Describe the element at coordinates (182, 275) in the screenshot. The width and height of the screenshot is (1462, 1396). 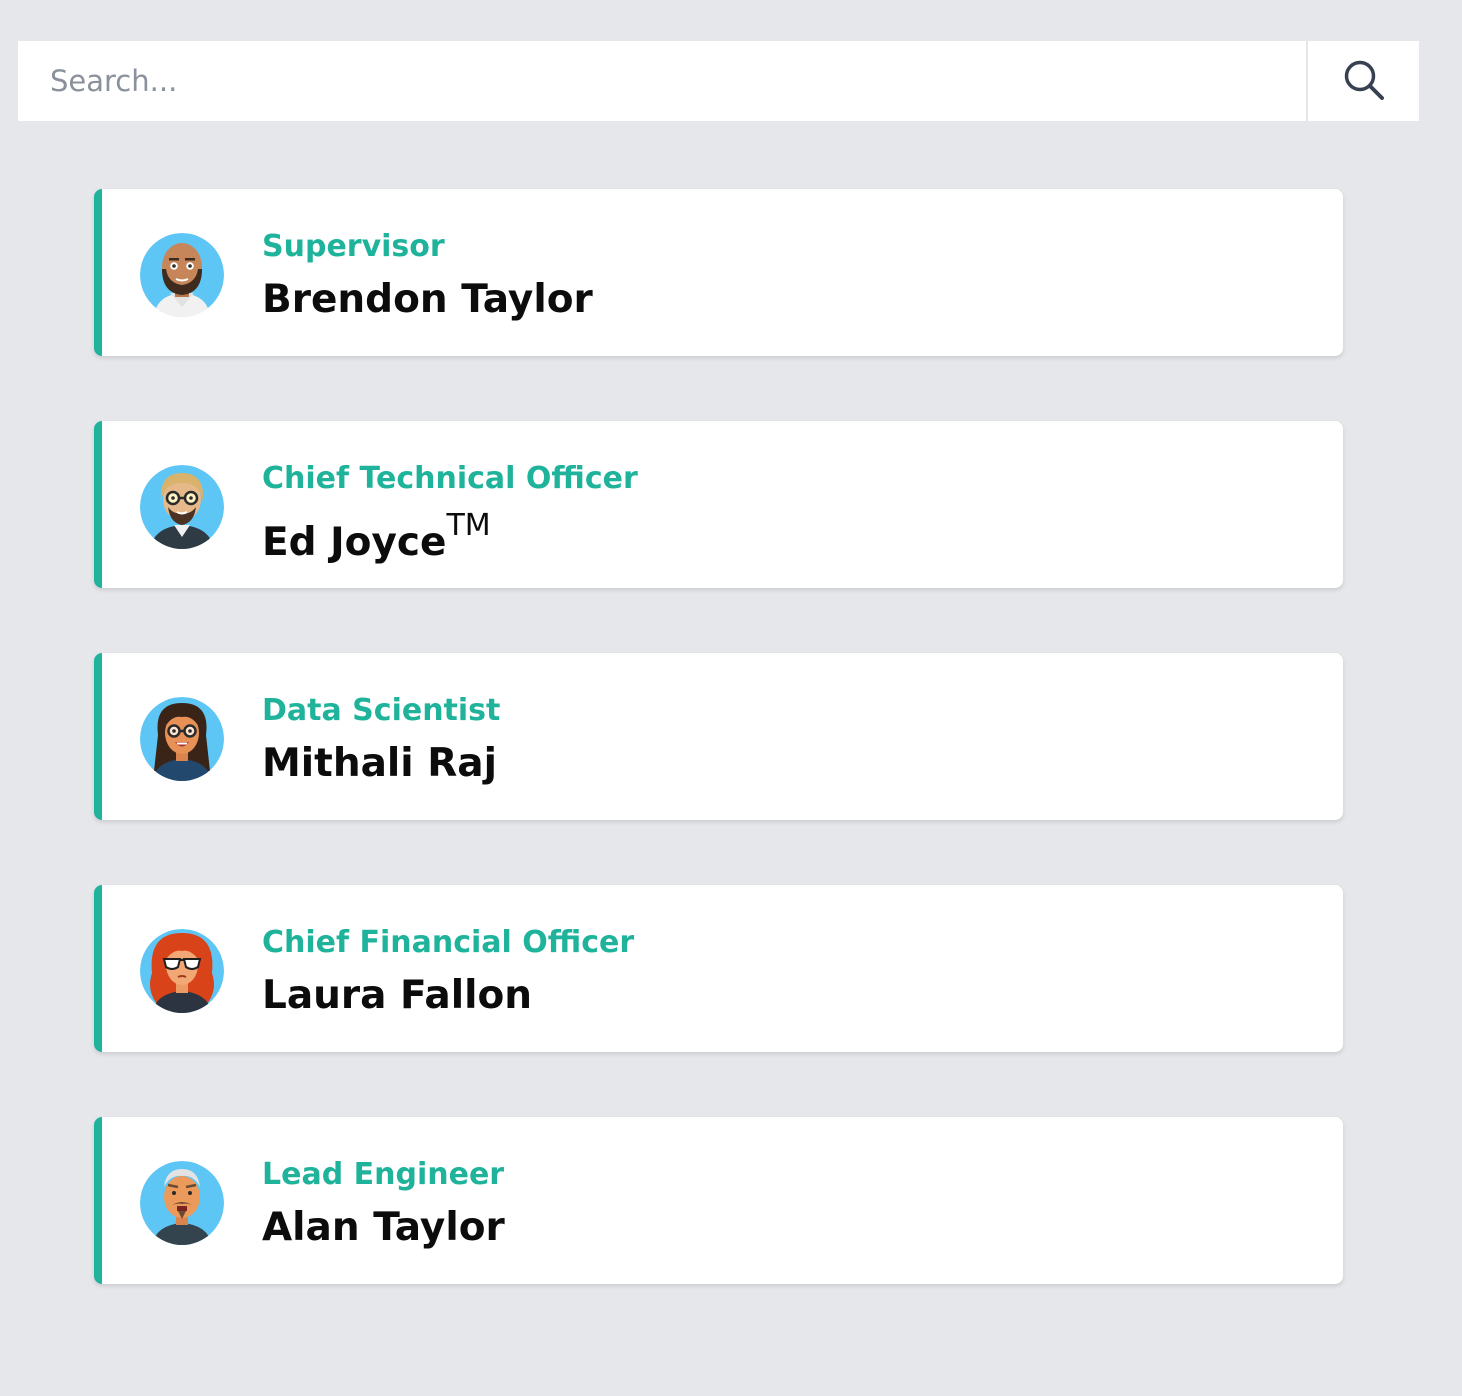
I see `bald-bearded-man-avatar` at that location.